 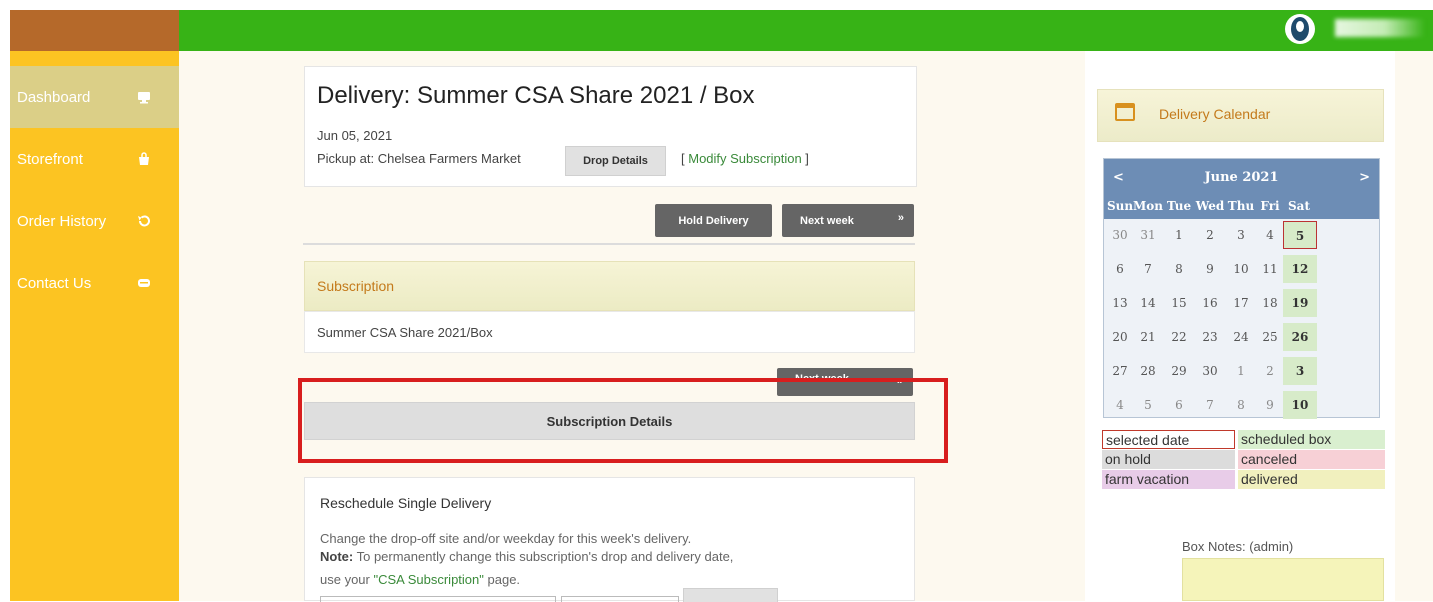 I want to click on calendar-day: 15, so click(x=1179, y=303).